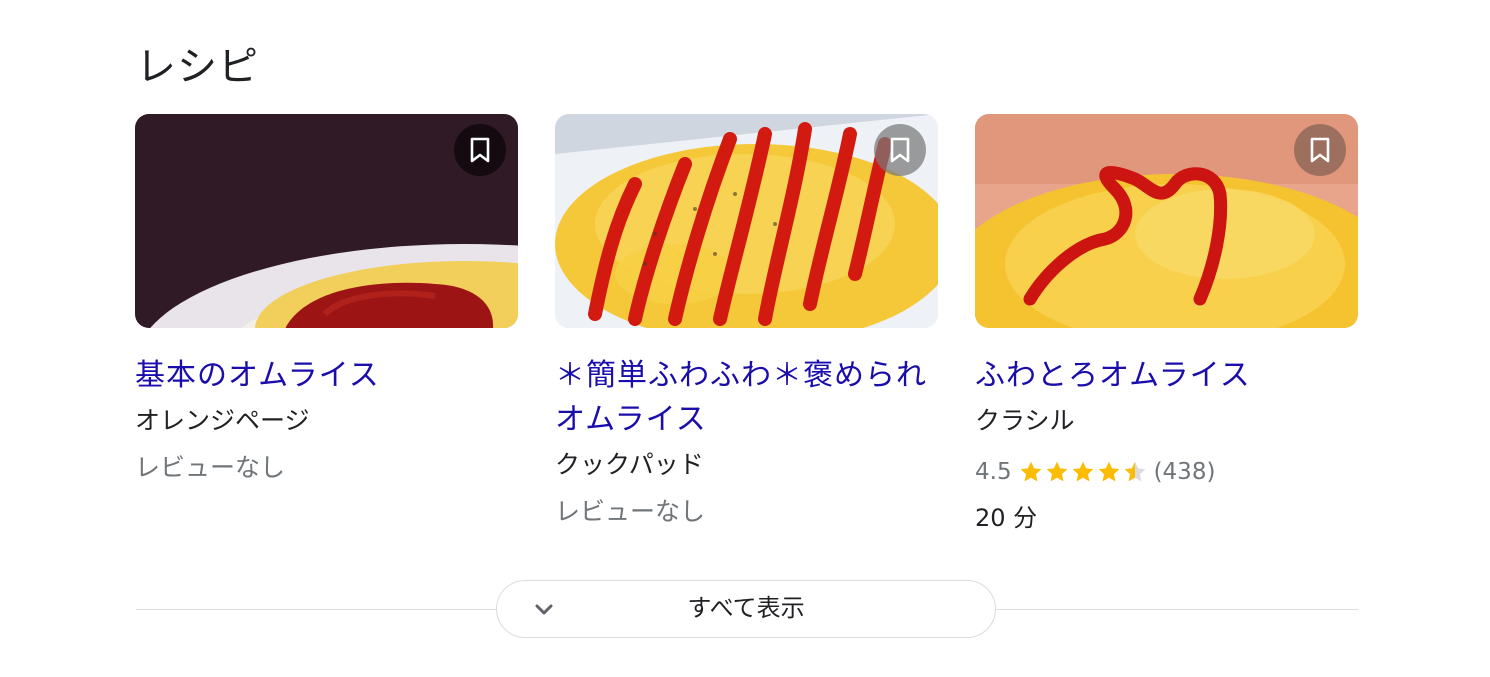  Describe the element at coordinates (197, 67) in the screenshot. I see `section-title: レシピ` at that location.